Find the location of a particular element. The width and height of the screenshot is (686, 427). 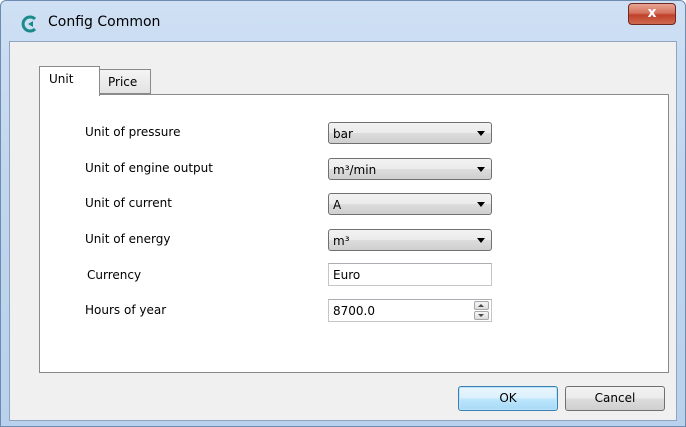

unit-of-current-value: A is located at coordinates (337, 205).